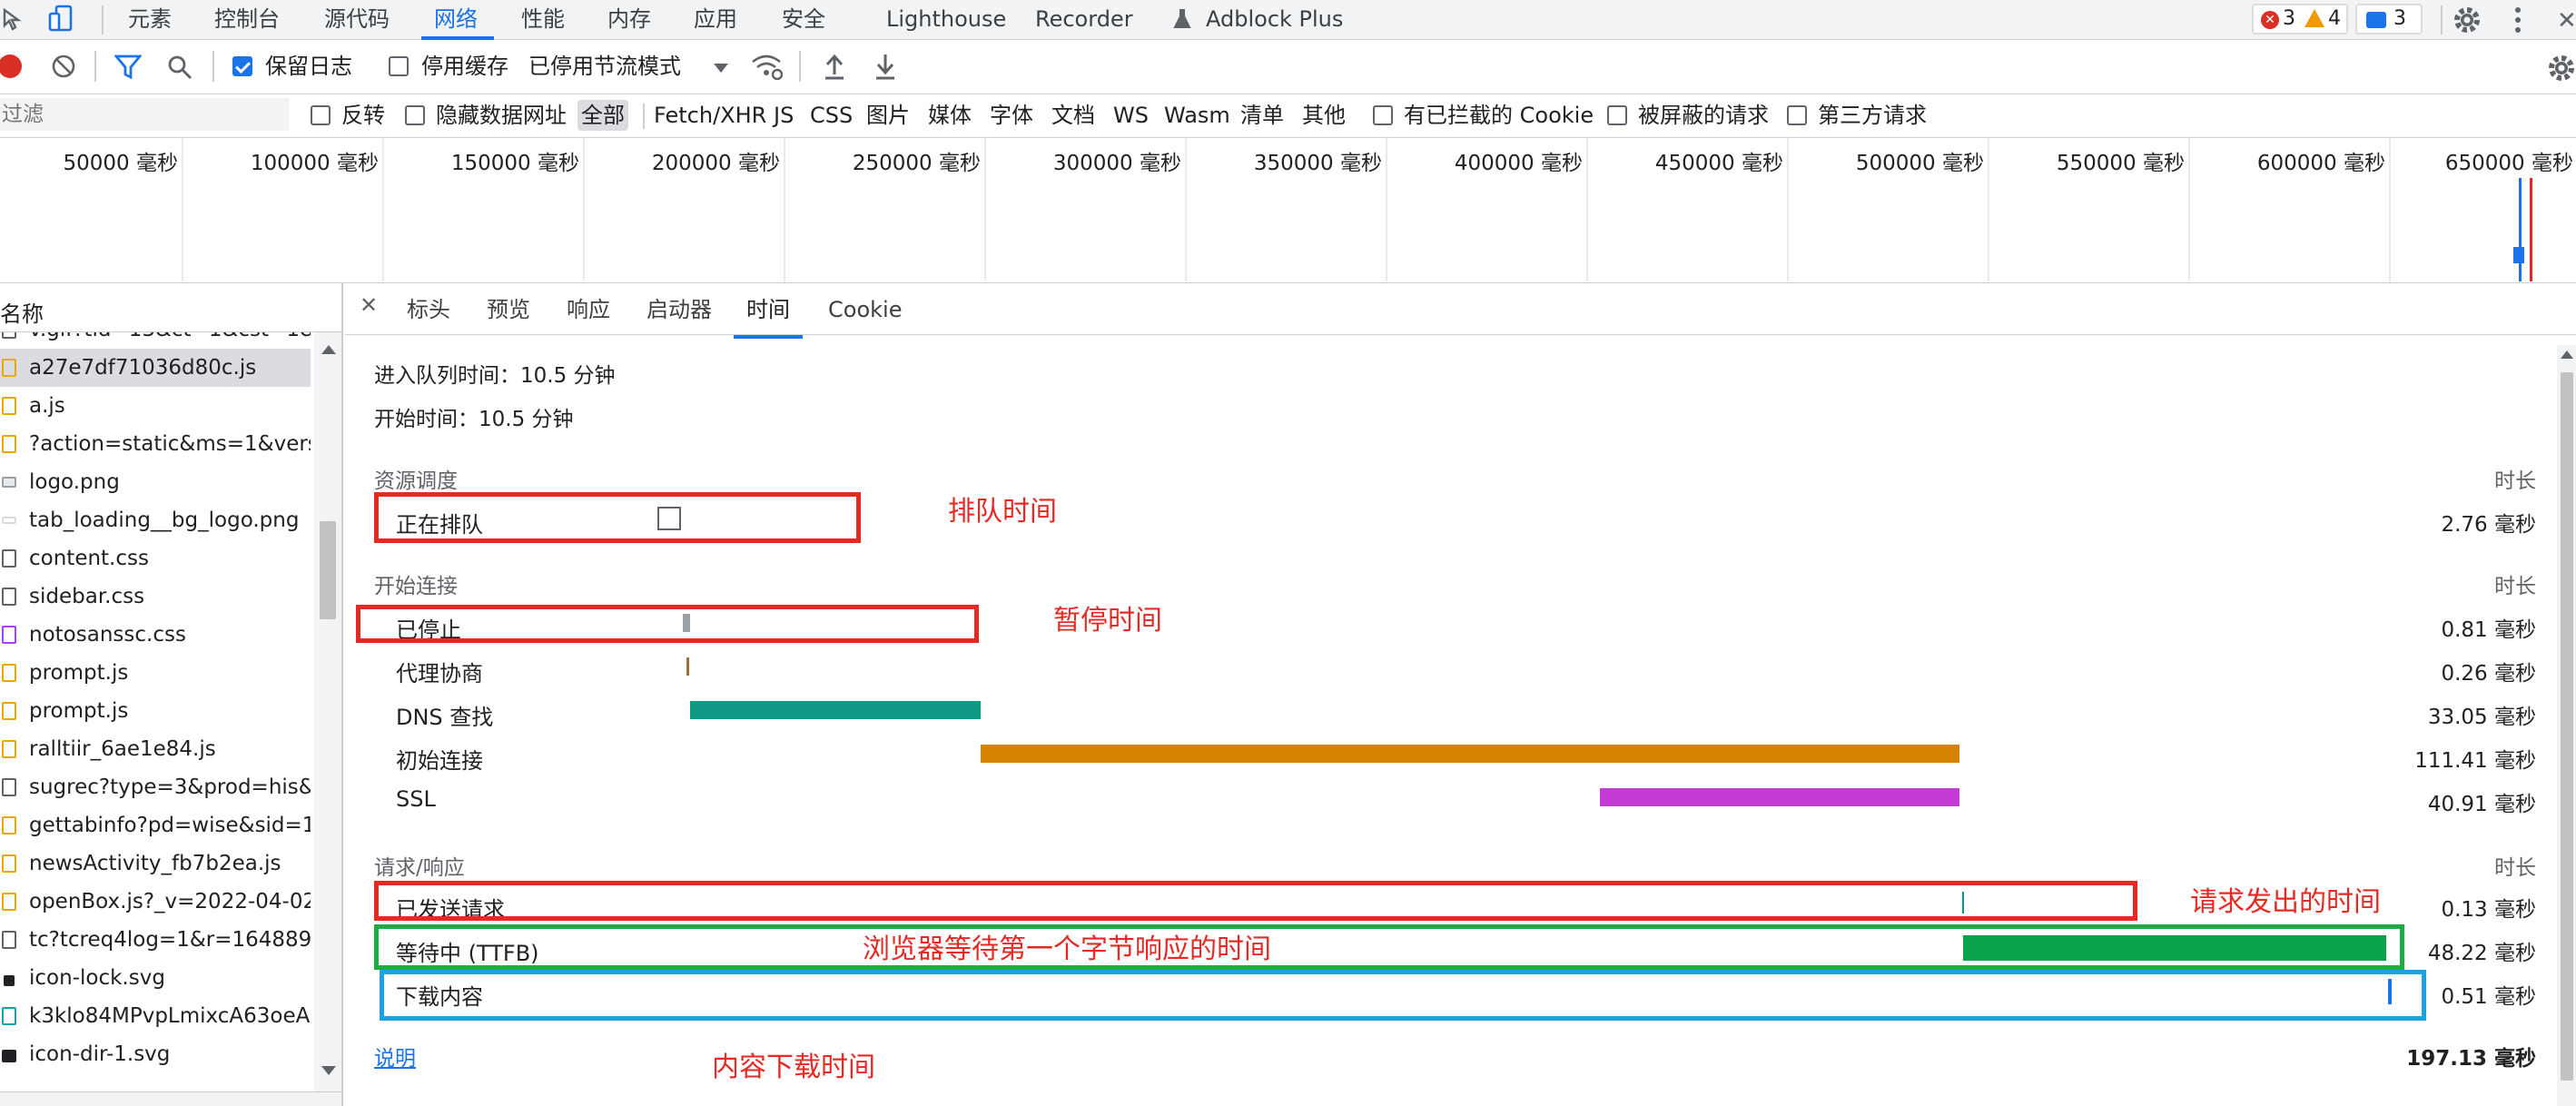 The image size is (2576, 1106). I want to click on list-item: v.gif?tid=13&ct=1&cst=1&lo, so click(155, 341).